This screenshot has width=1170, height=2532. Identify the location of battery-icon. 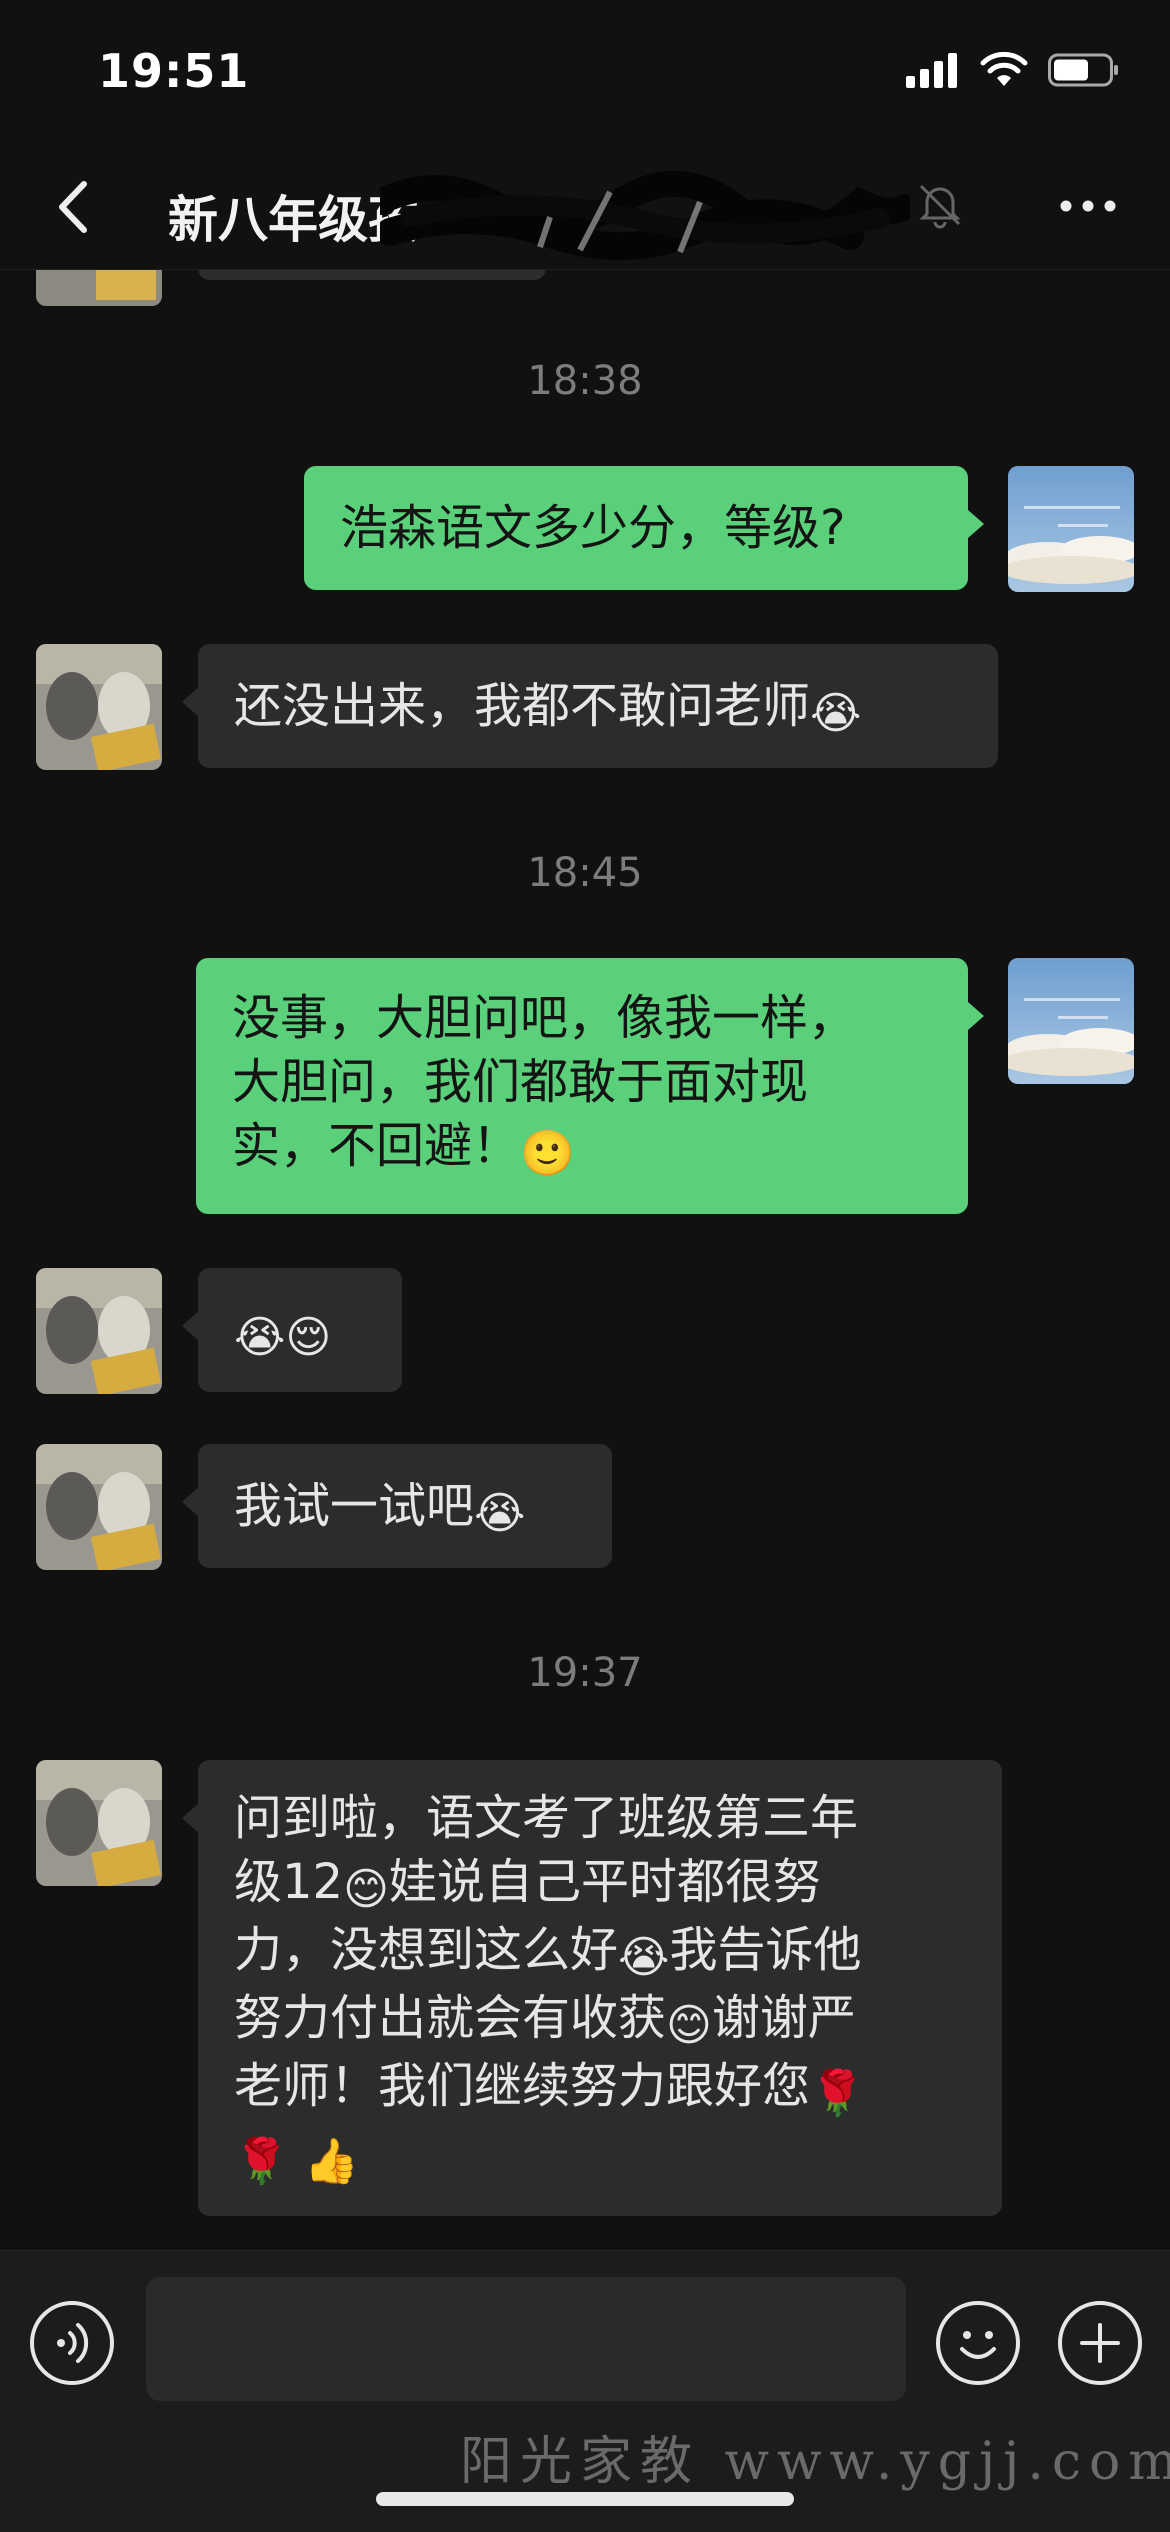
(1083, 70).